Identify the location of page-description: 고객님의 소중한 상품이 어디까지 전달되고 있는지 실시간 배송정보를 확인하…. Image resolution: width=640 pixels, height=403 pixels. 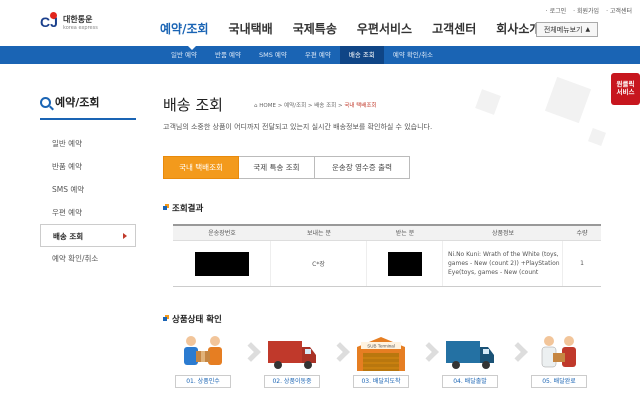
(298, 127).